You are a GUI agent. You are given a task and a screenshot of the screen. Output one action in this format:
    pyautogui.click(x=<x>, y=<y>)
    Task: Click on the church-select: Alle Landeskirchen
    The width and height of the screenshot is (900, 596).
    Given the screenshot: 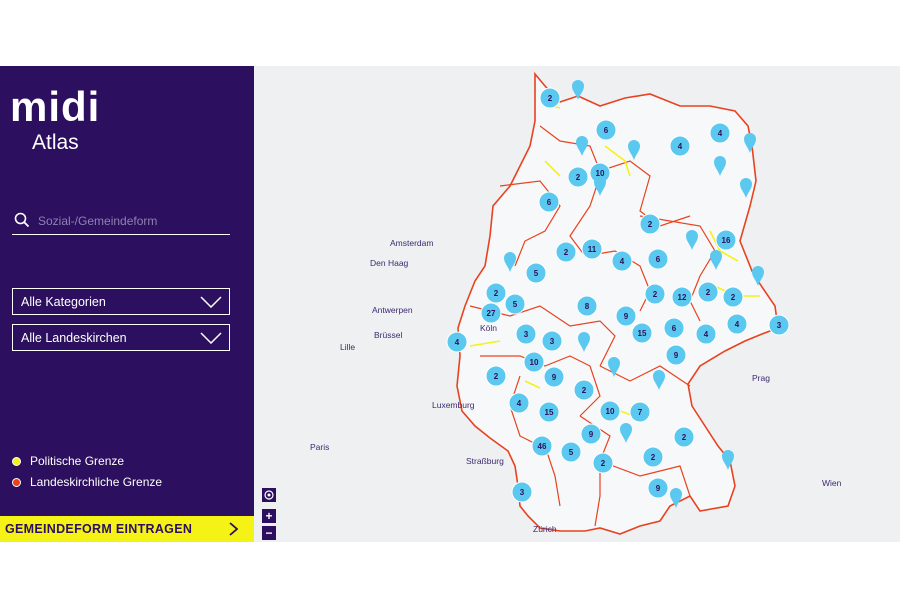 What is the action you would take?
    pyautogui.click(x=121, y=337)
    